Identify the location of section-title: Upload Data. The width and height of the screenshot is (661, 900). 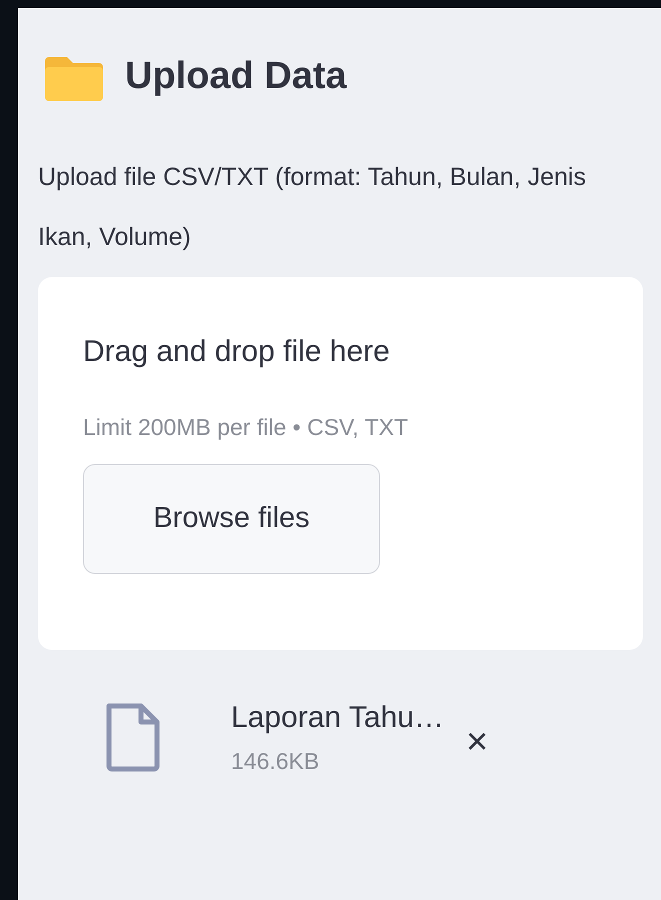
(236, 76).